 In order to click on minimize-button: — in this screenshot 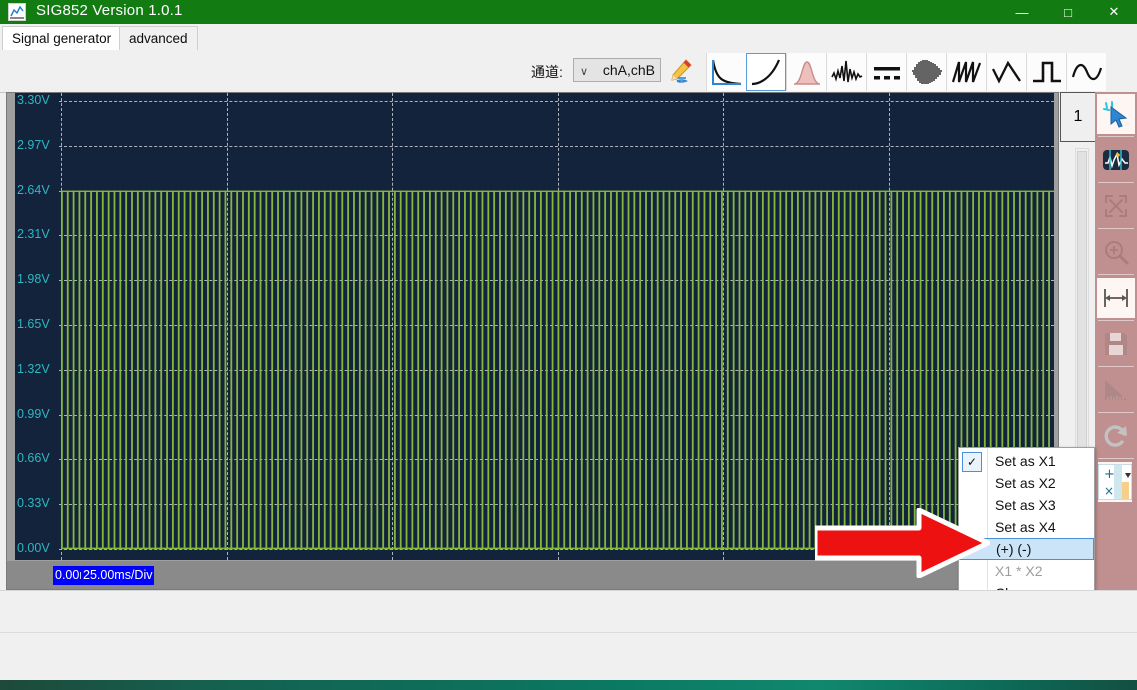, I will do `click(1022, 12)`.